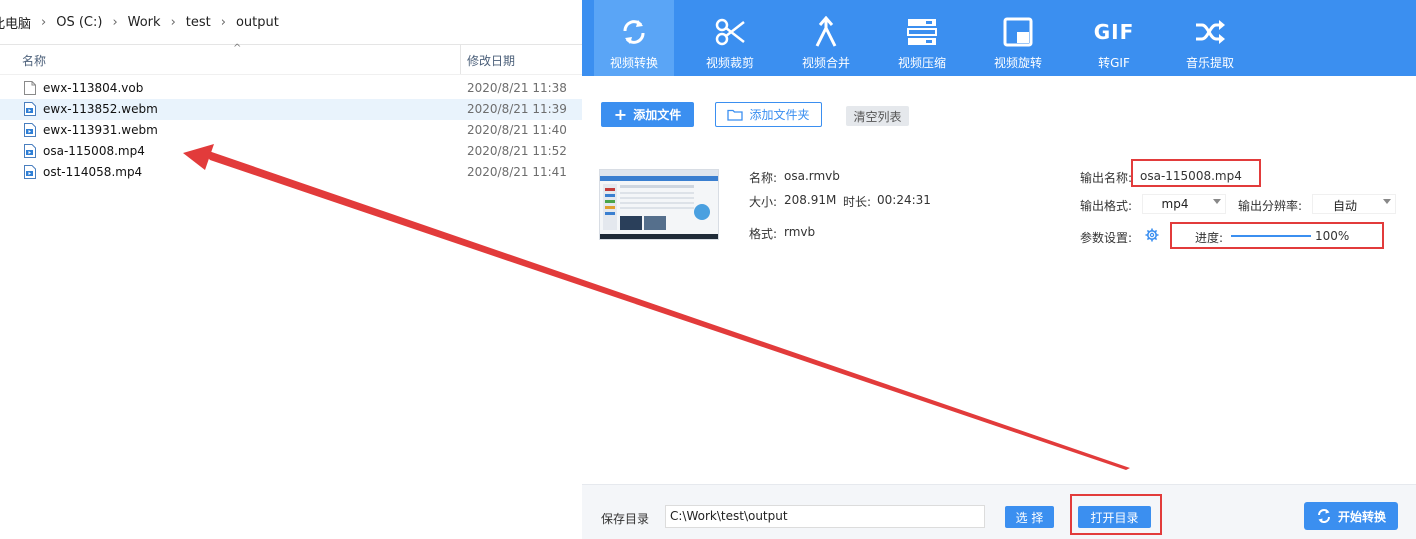  What do you see at coordinates (144, 22) in the screenshot?
I see `breadcrumb-item-work: Work` at bounding box center [144, 22].